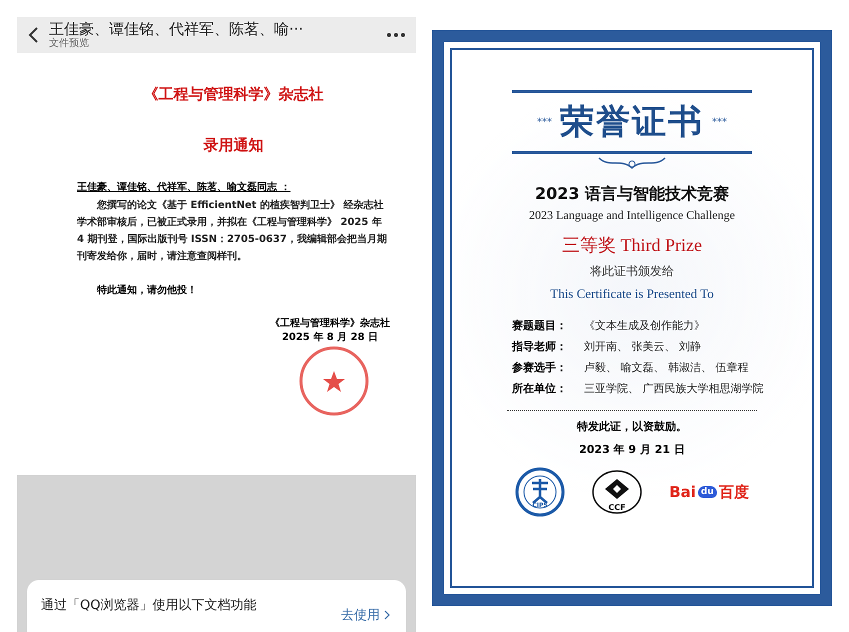  What do you see at coordinates (632, 122) in the screenshot?
I see `certificate-title: 荣誉证书` at bounding box center [632, 122].